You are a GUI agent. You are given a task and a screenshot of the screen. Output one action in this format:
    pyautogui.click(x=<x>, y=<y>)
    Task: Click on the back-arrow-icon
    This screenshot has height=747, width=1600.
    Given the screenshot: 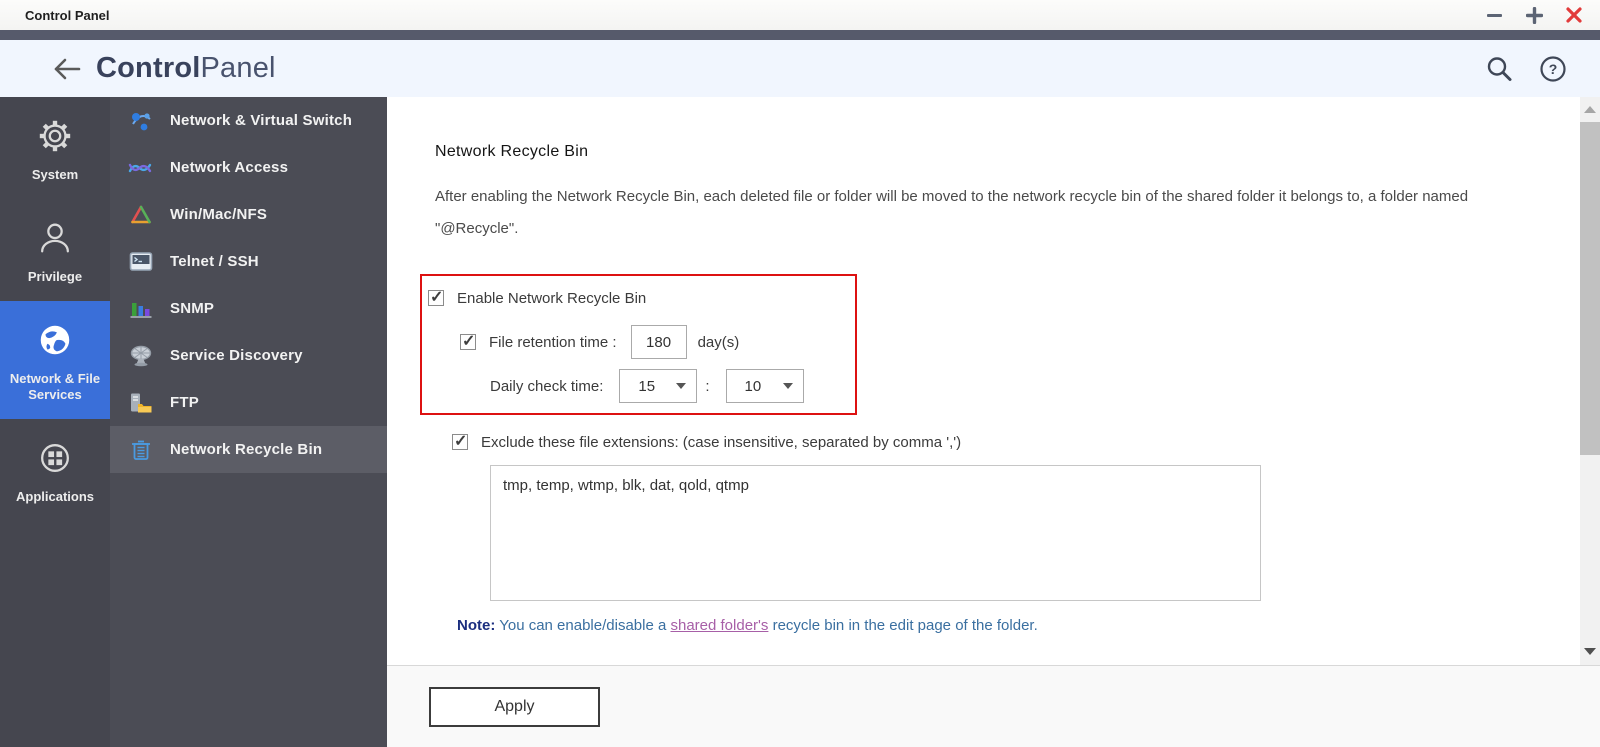 What is the action you would take?
    pyautogui.click(x=67, y=69)
    